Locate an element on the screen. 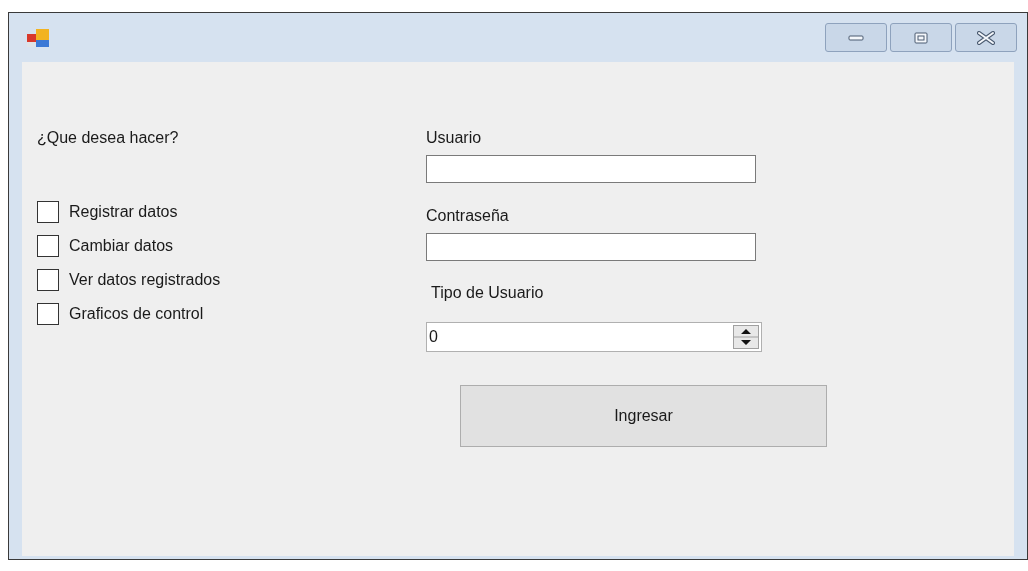 The height and width of the screenshot is (571, 1028). maximize-button is located at coordinates (921, 37).